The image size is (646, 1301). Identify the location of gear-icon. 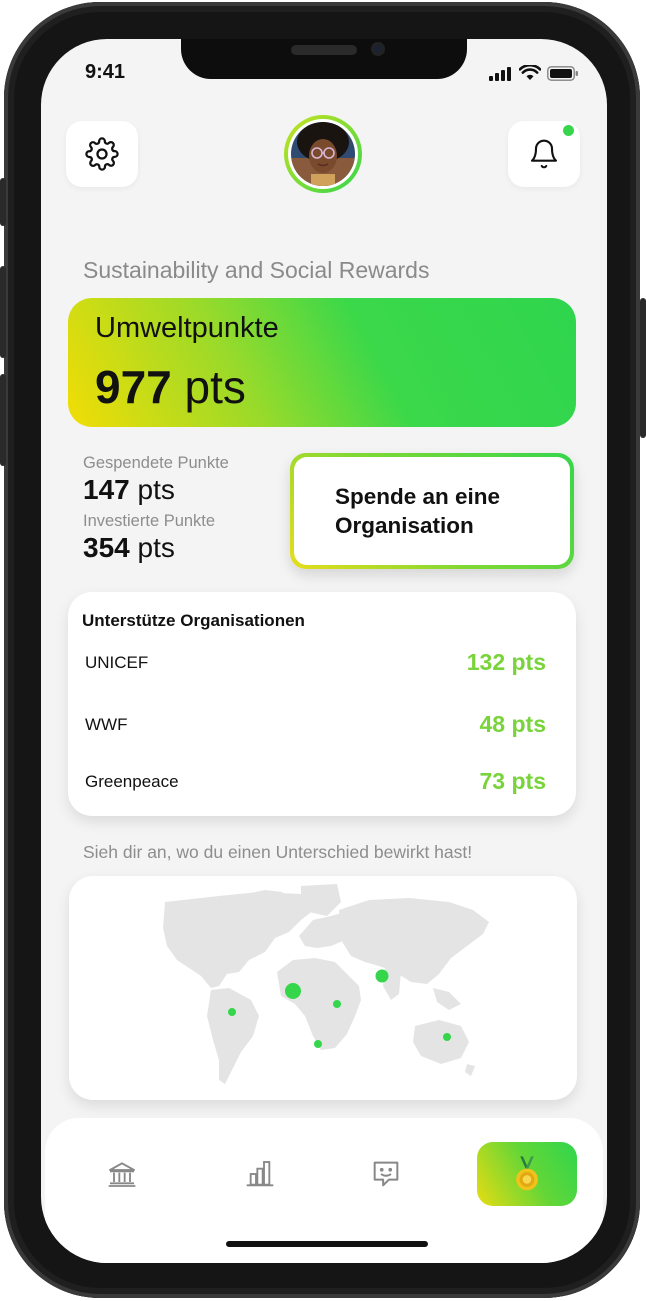
(102, 154).